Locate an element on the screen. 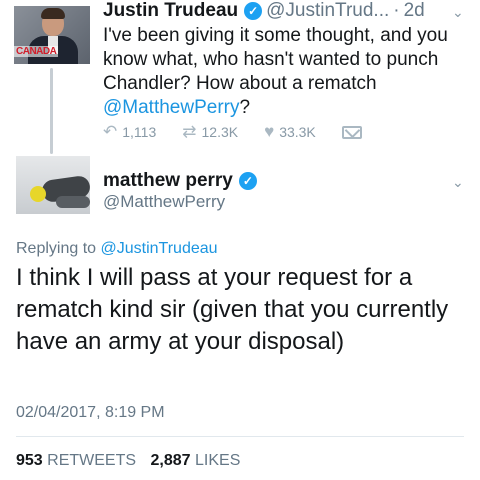 The height and width of the screenshot is (480, 480). tweet1-header: Justin Trudeau ✓ @JustinTrud... · 2d is located at coordinates (264, 11).